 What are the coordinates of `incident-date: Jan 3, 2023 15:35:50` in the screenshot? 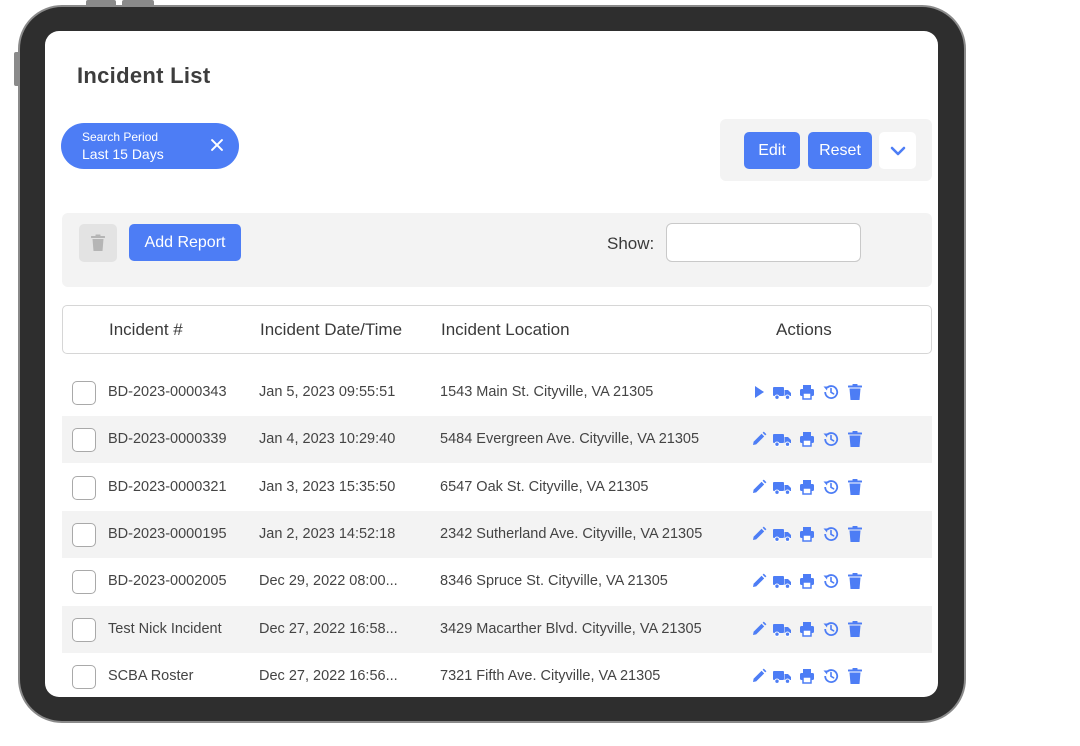 It's located at (327, 486).